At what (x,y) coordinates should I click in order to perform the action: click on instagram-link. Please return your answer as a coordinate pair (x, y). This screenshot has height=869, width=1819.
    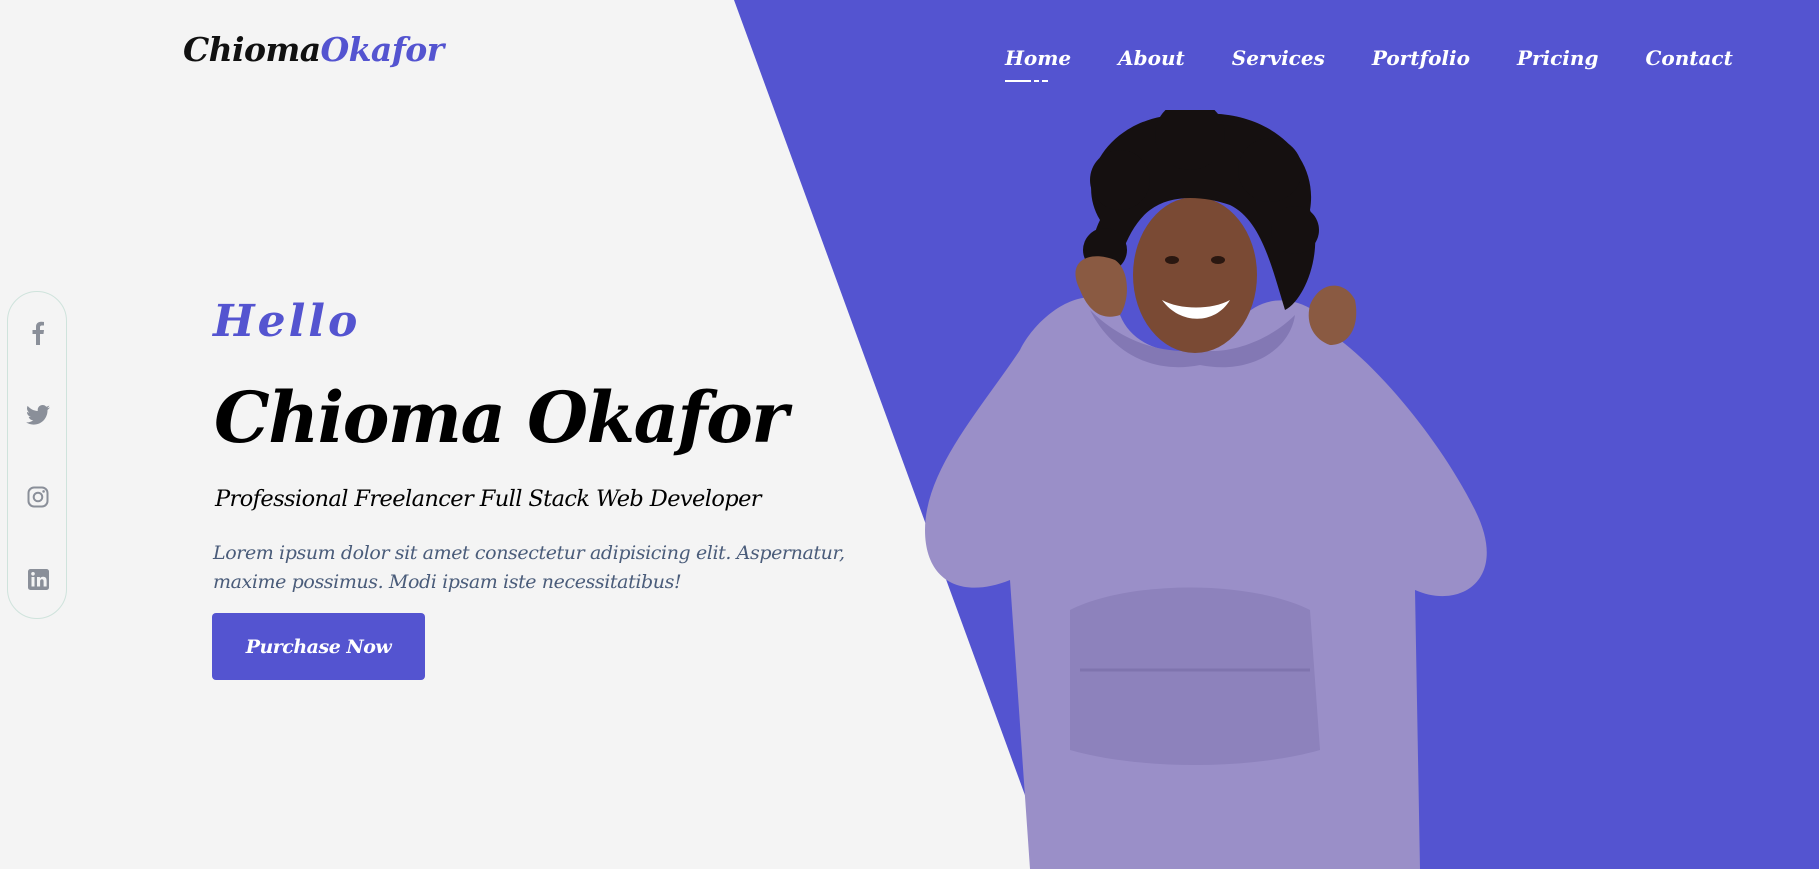
    Looking at the image, I should click on (38, 497).